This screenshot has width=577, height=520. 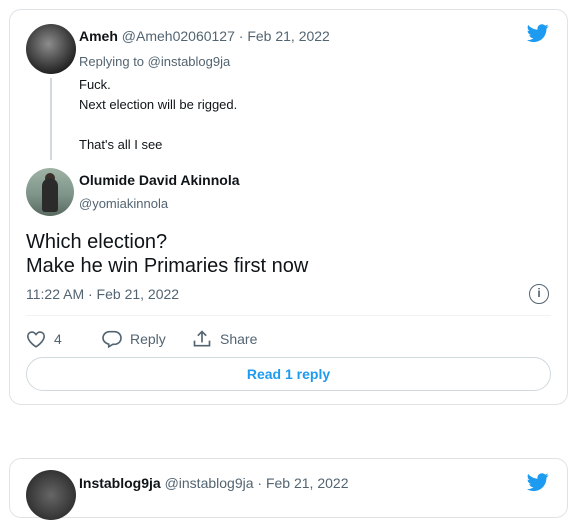 I want to click on reply-action: Reply, so click(x=134, y=339).